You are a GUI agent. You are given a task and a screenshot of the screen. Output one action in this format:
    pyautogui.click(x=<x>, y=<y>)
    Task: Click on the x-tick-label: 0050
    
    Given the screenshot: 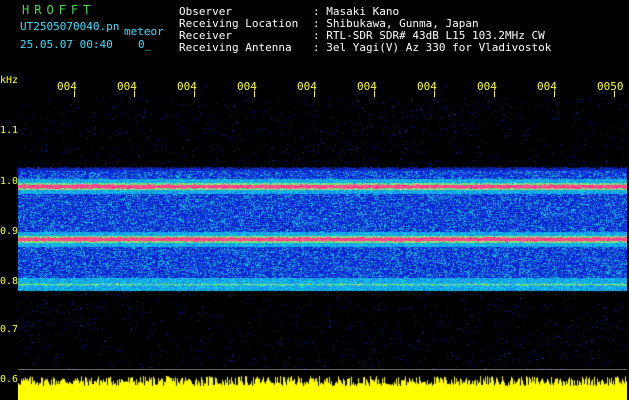 What is the action you would take?
    pyautogui.click(x=610, y=86)
    